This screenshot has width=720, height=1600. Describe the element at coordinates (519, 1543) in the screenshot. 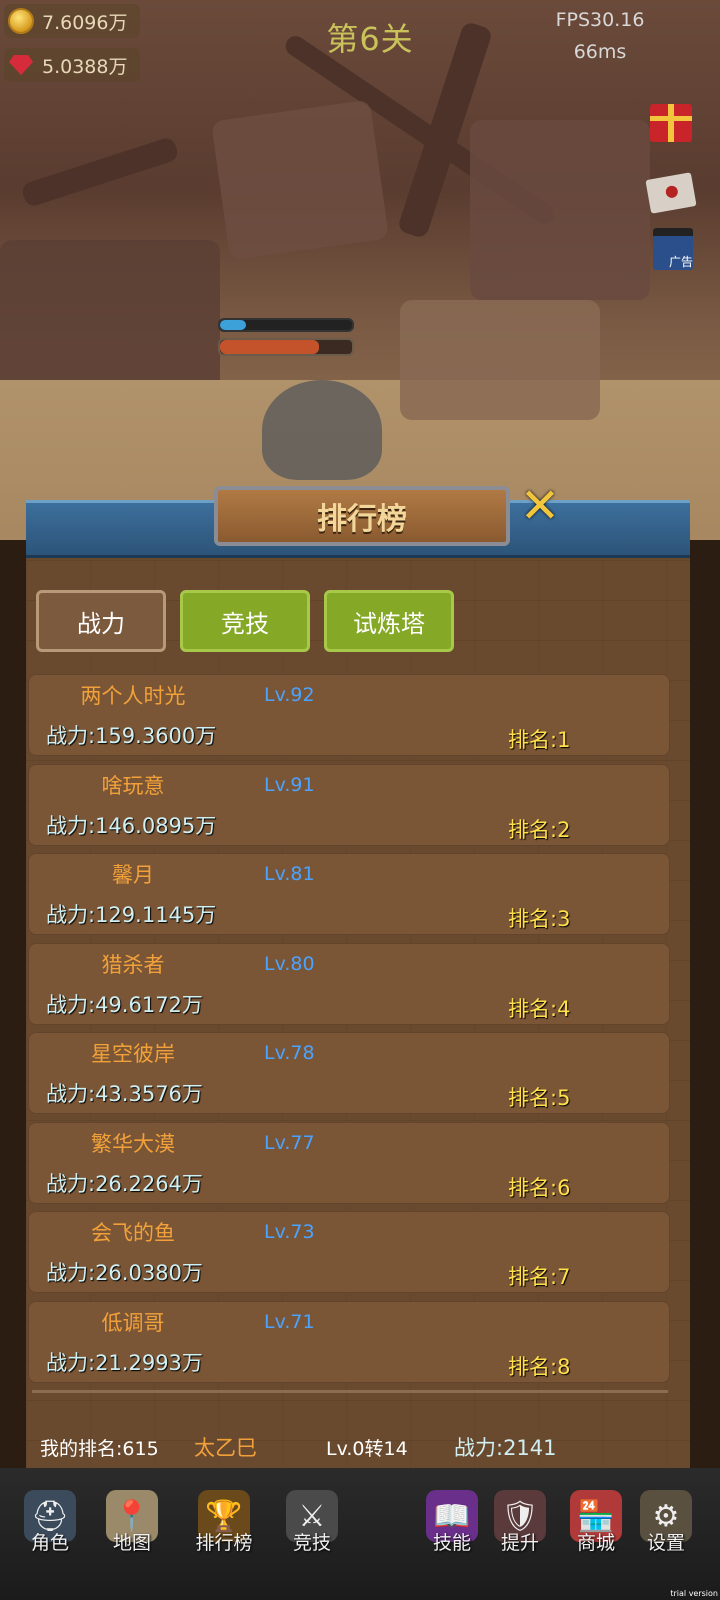

I see `nav-label: 提升` at that location.